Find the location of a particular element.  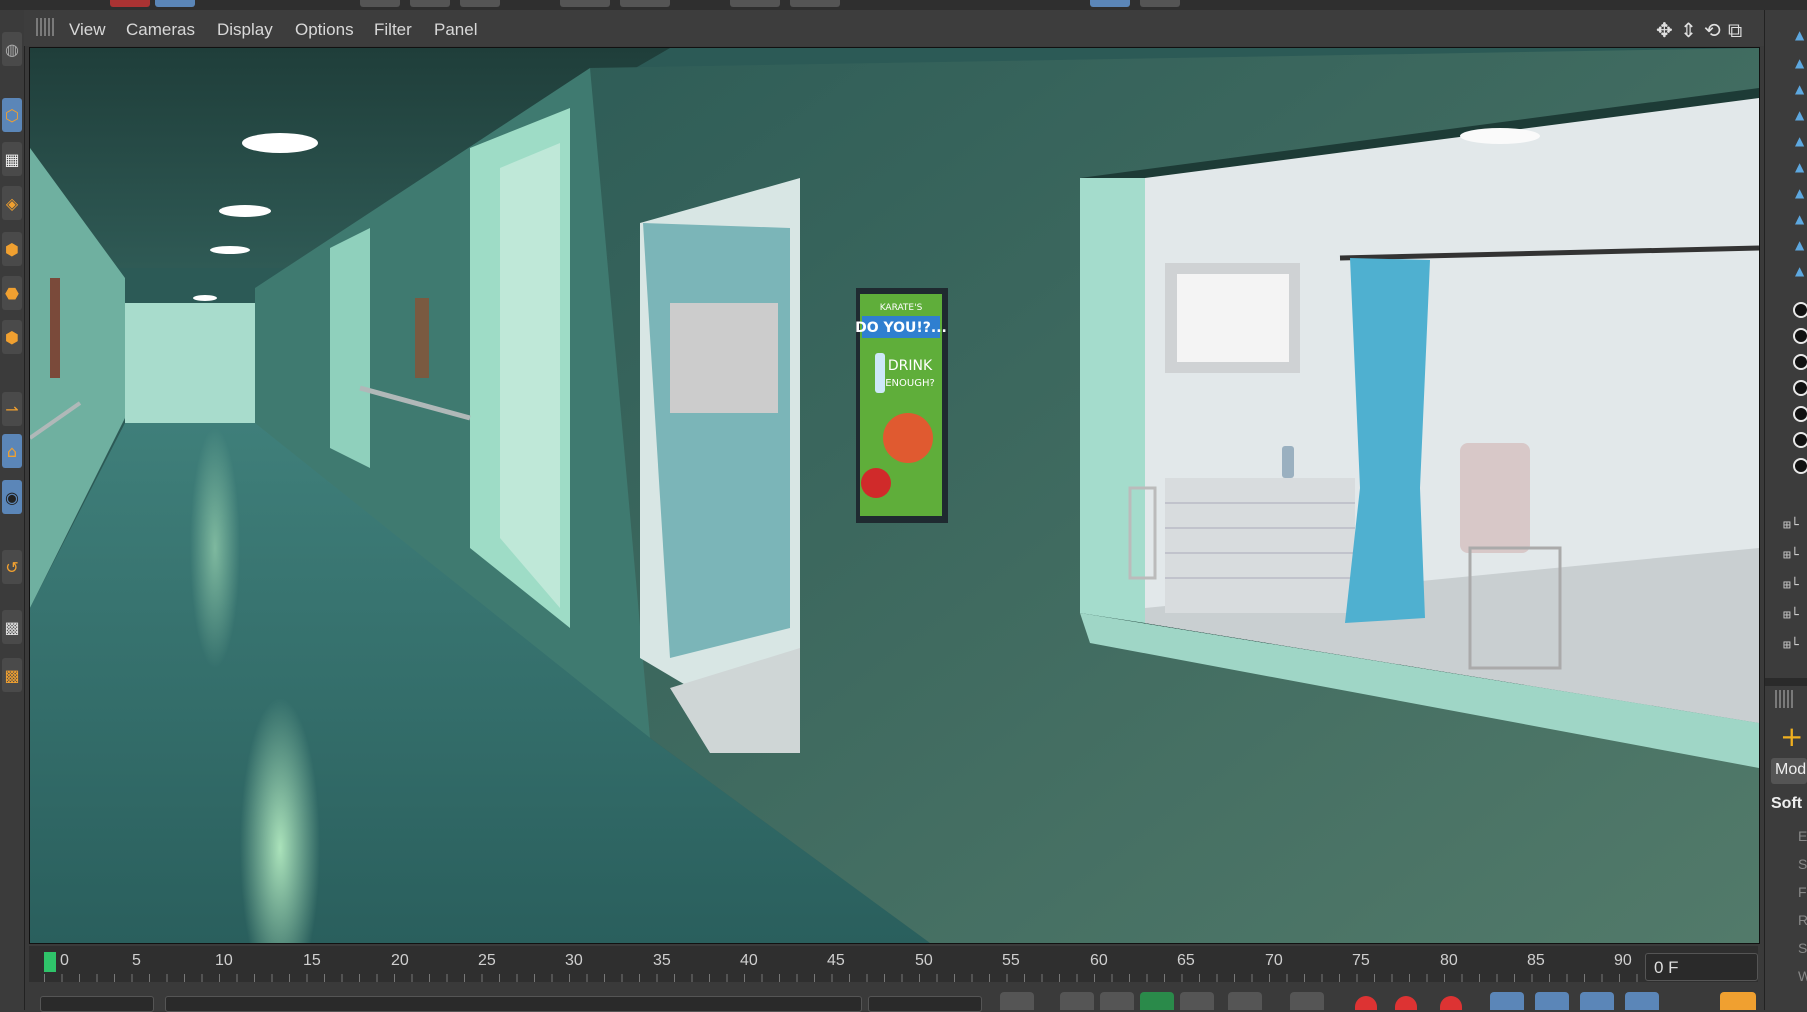

timeline-tick-label: 65 is located at coordinates (1186, 960).